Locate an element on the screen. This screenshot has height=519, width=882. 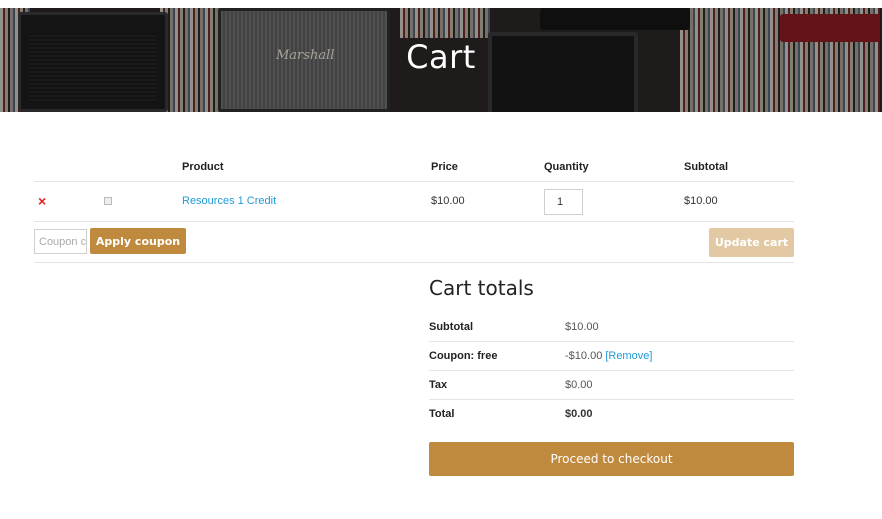
item-price: $10.00 is located at coordinates (448, 201).